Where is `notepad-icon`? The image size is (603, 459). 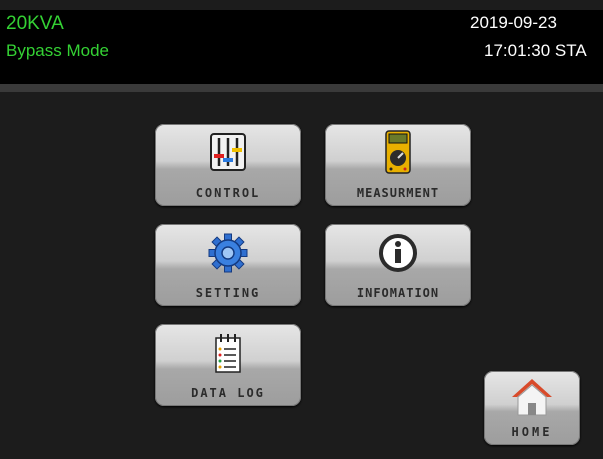
notepad-icon is located at coordinates (228, 353).